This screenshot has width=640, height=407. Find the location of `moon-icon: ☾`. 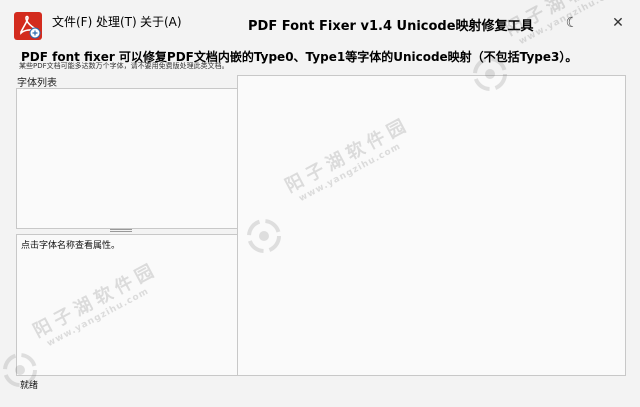

moon-icon: ☾ is located at coordinates (572, 23).